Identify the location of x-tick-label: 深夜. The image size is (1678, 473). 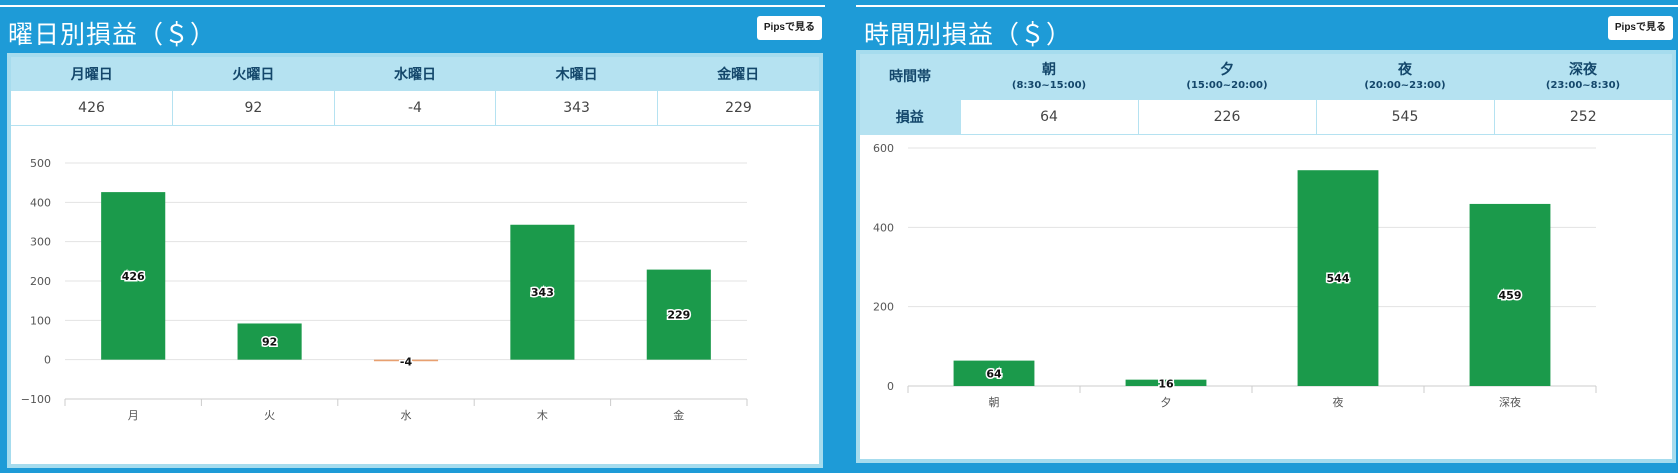
(1510, 402).